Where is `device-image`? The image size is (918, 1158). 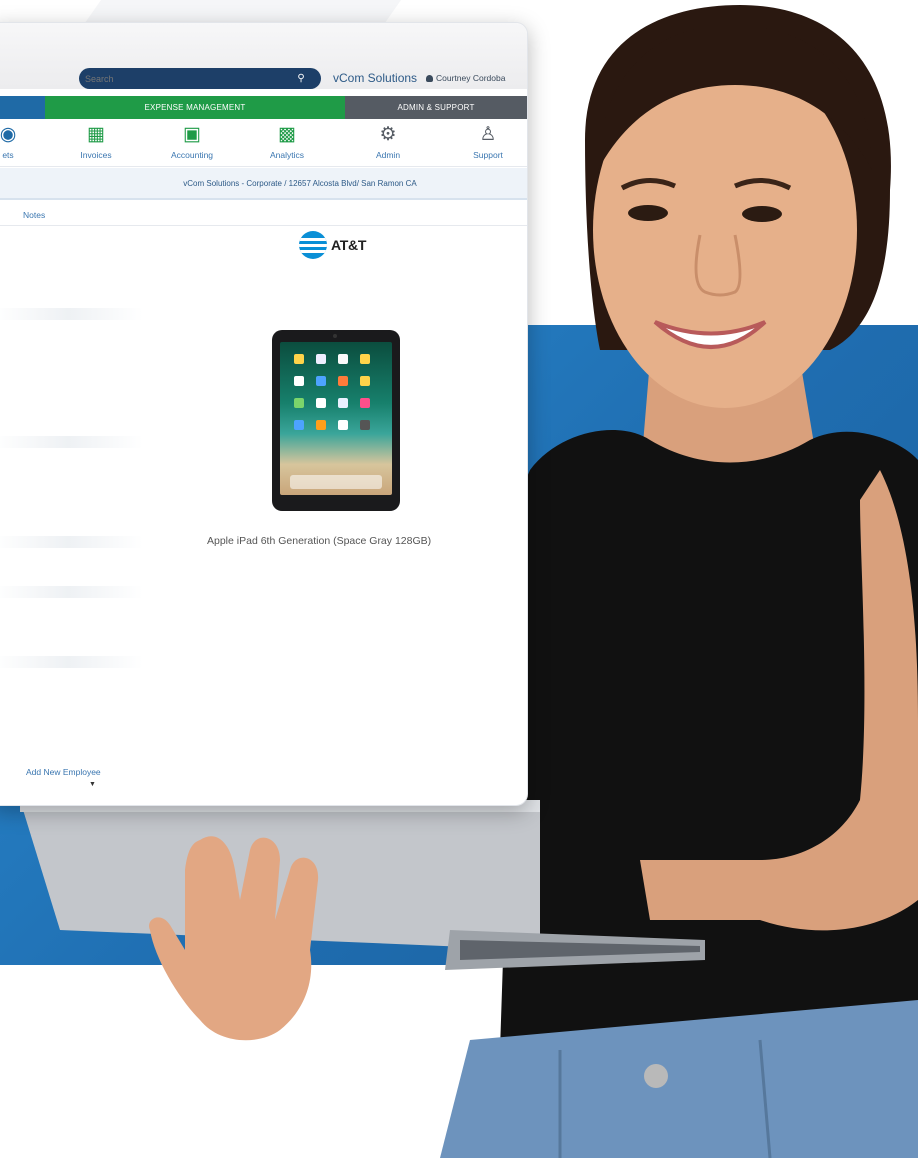 device-image is located at coordinates (336, 420).